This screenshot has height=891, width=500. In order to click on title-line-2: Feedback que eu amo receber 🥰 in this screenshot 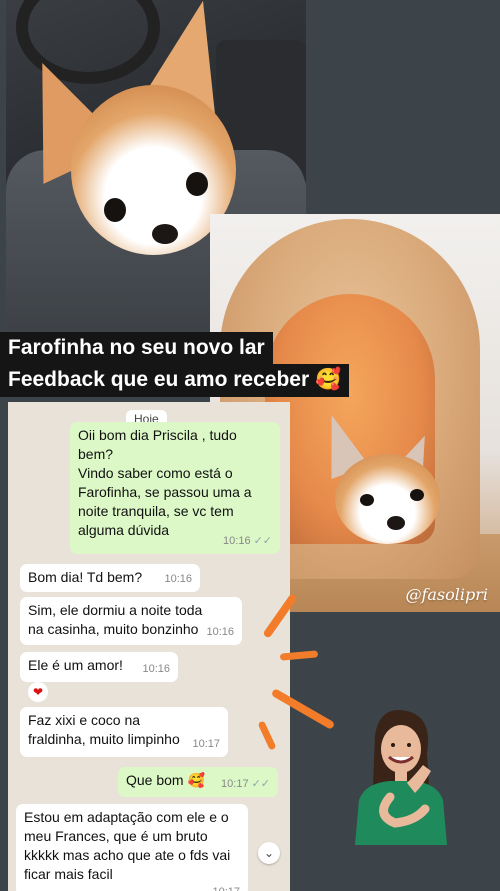, I will do `click(175, 380)`.